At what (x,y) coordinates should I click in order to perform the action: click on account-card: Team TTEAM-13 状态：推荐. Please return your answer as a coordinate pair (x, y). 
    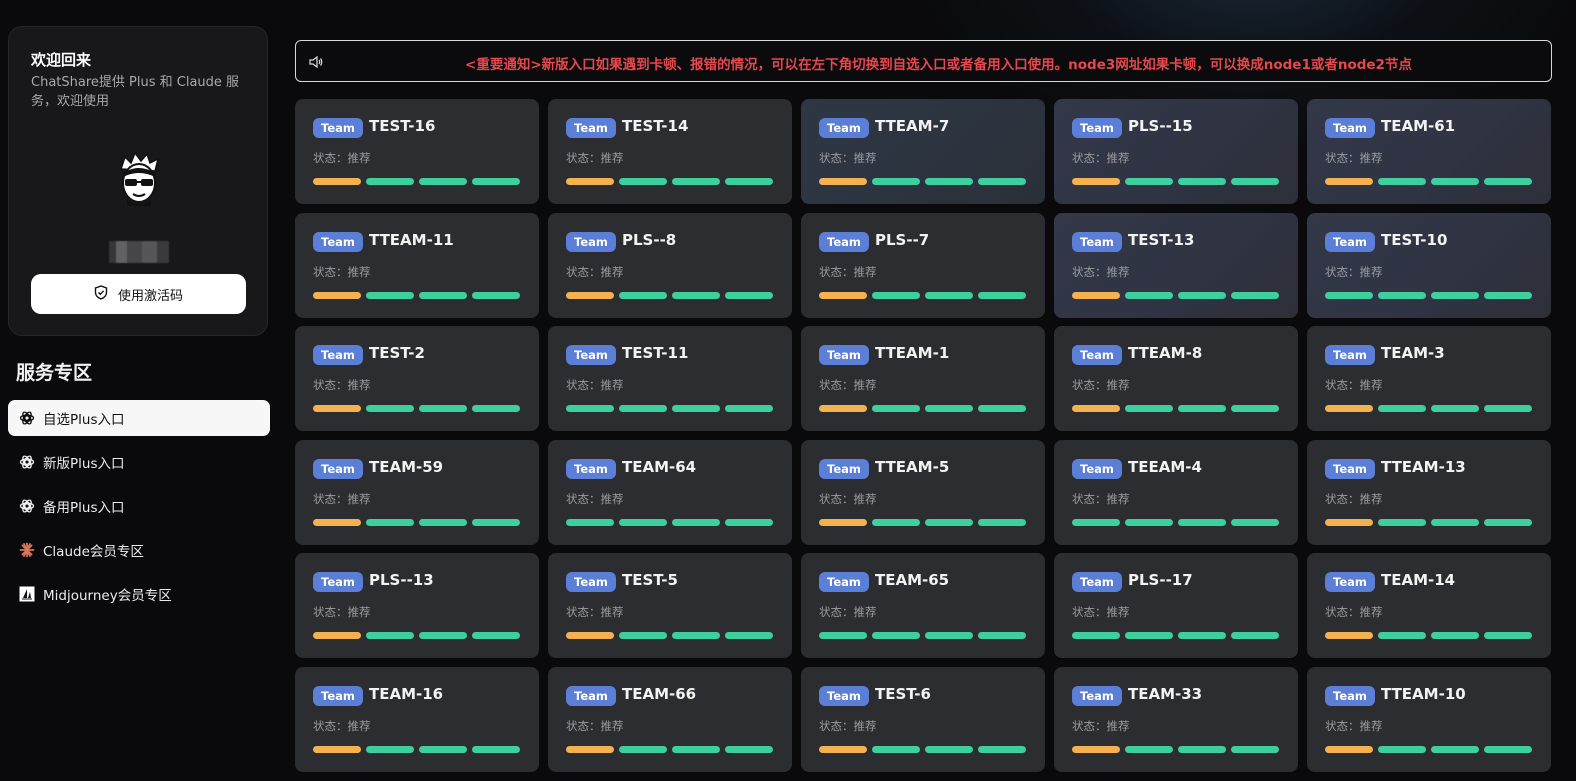
    Looking at the image, I should click on (1429, 492).